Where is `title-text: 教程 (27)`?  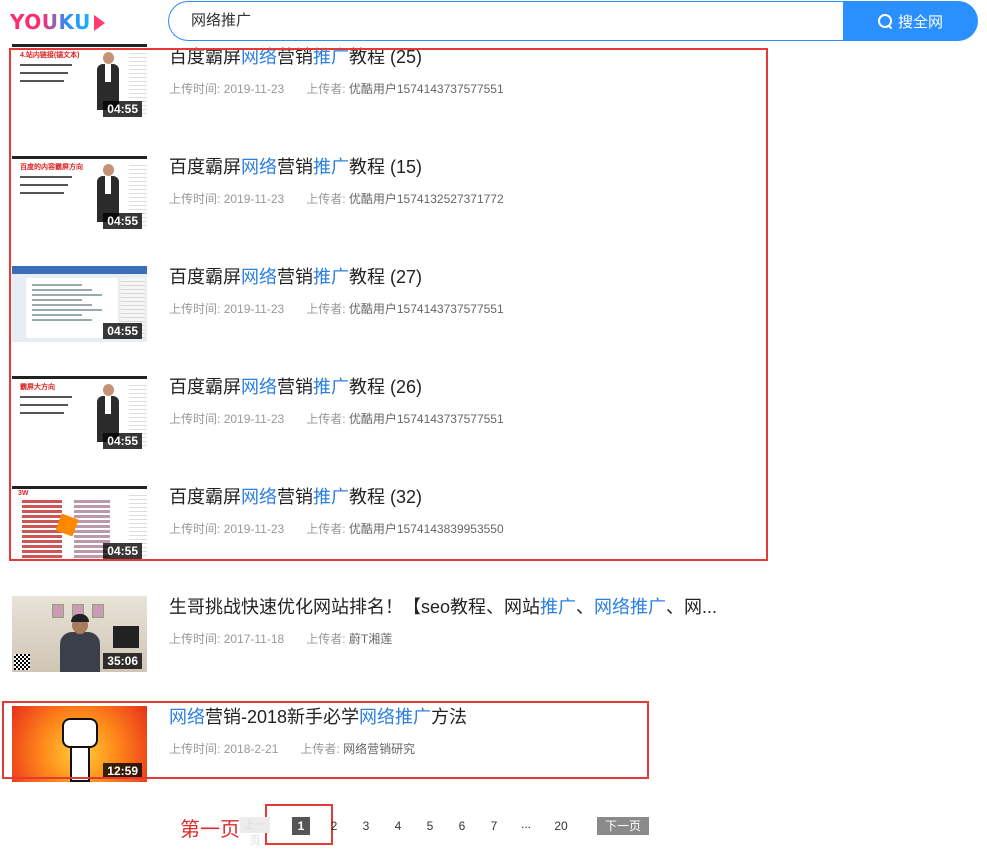 title-text: 教程 (27) is located at coordinates (386, 277).